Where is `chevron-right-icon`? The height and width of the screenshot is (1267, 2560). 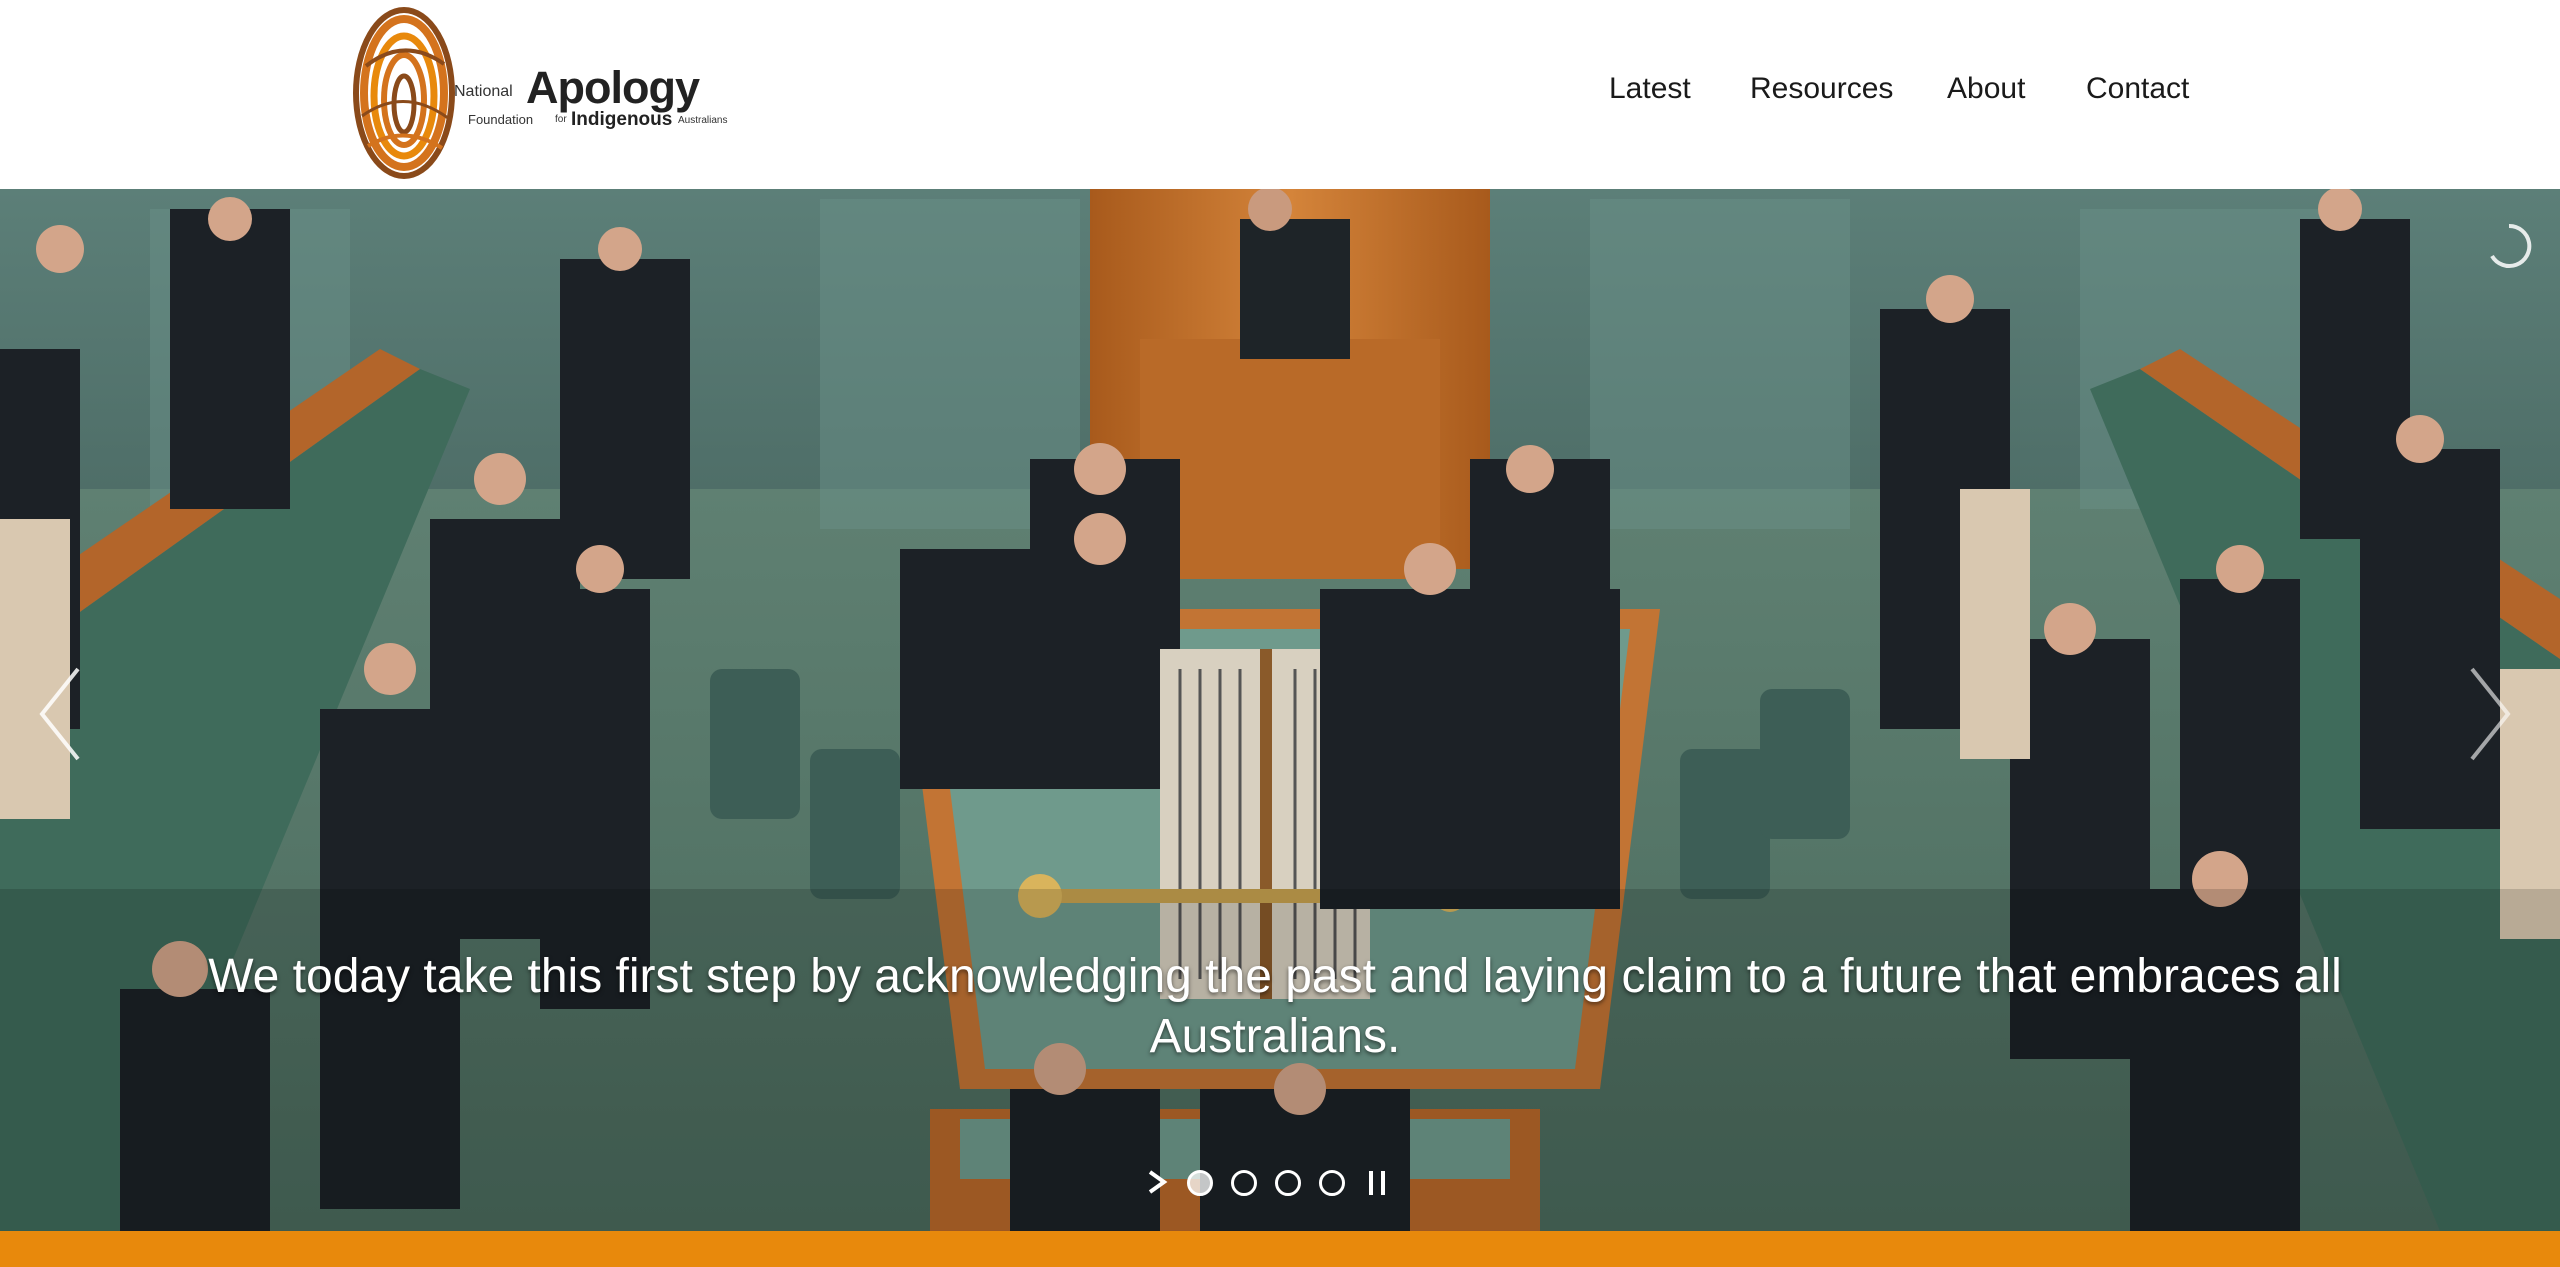
chevron-right-icon is located at coordinates (2490, 714).